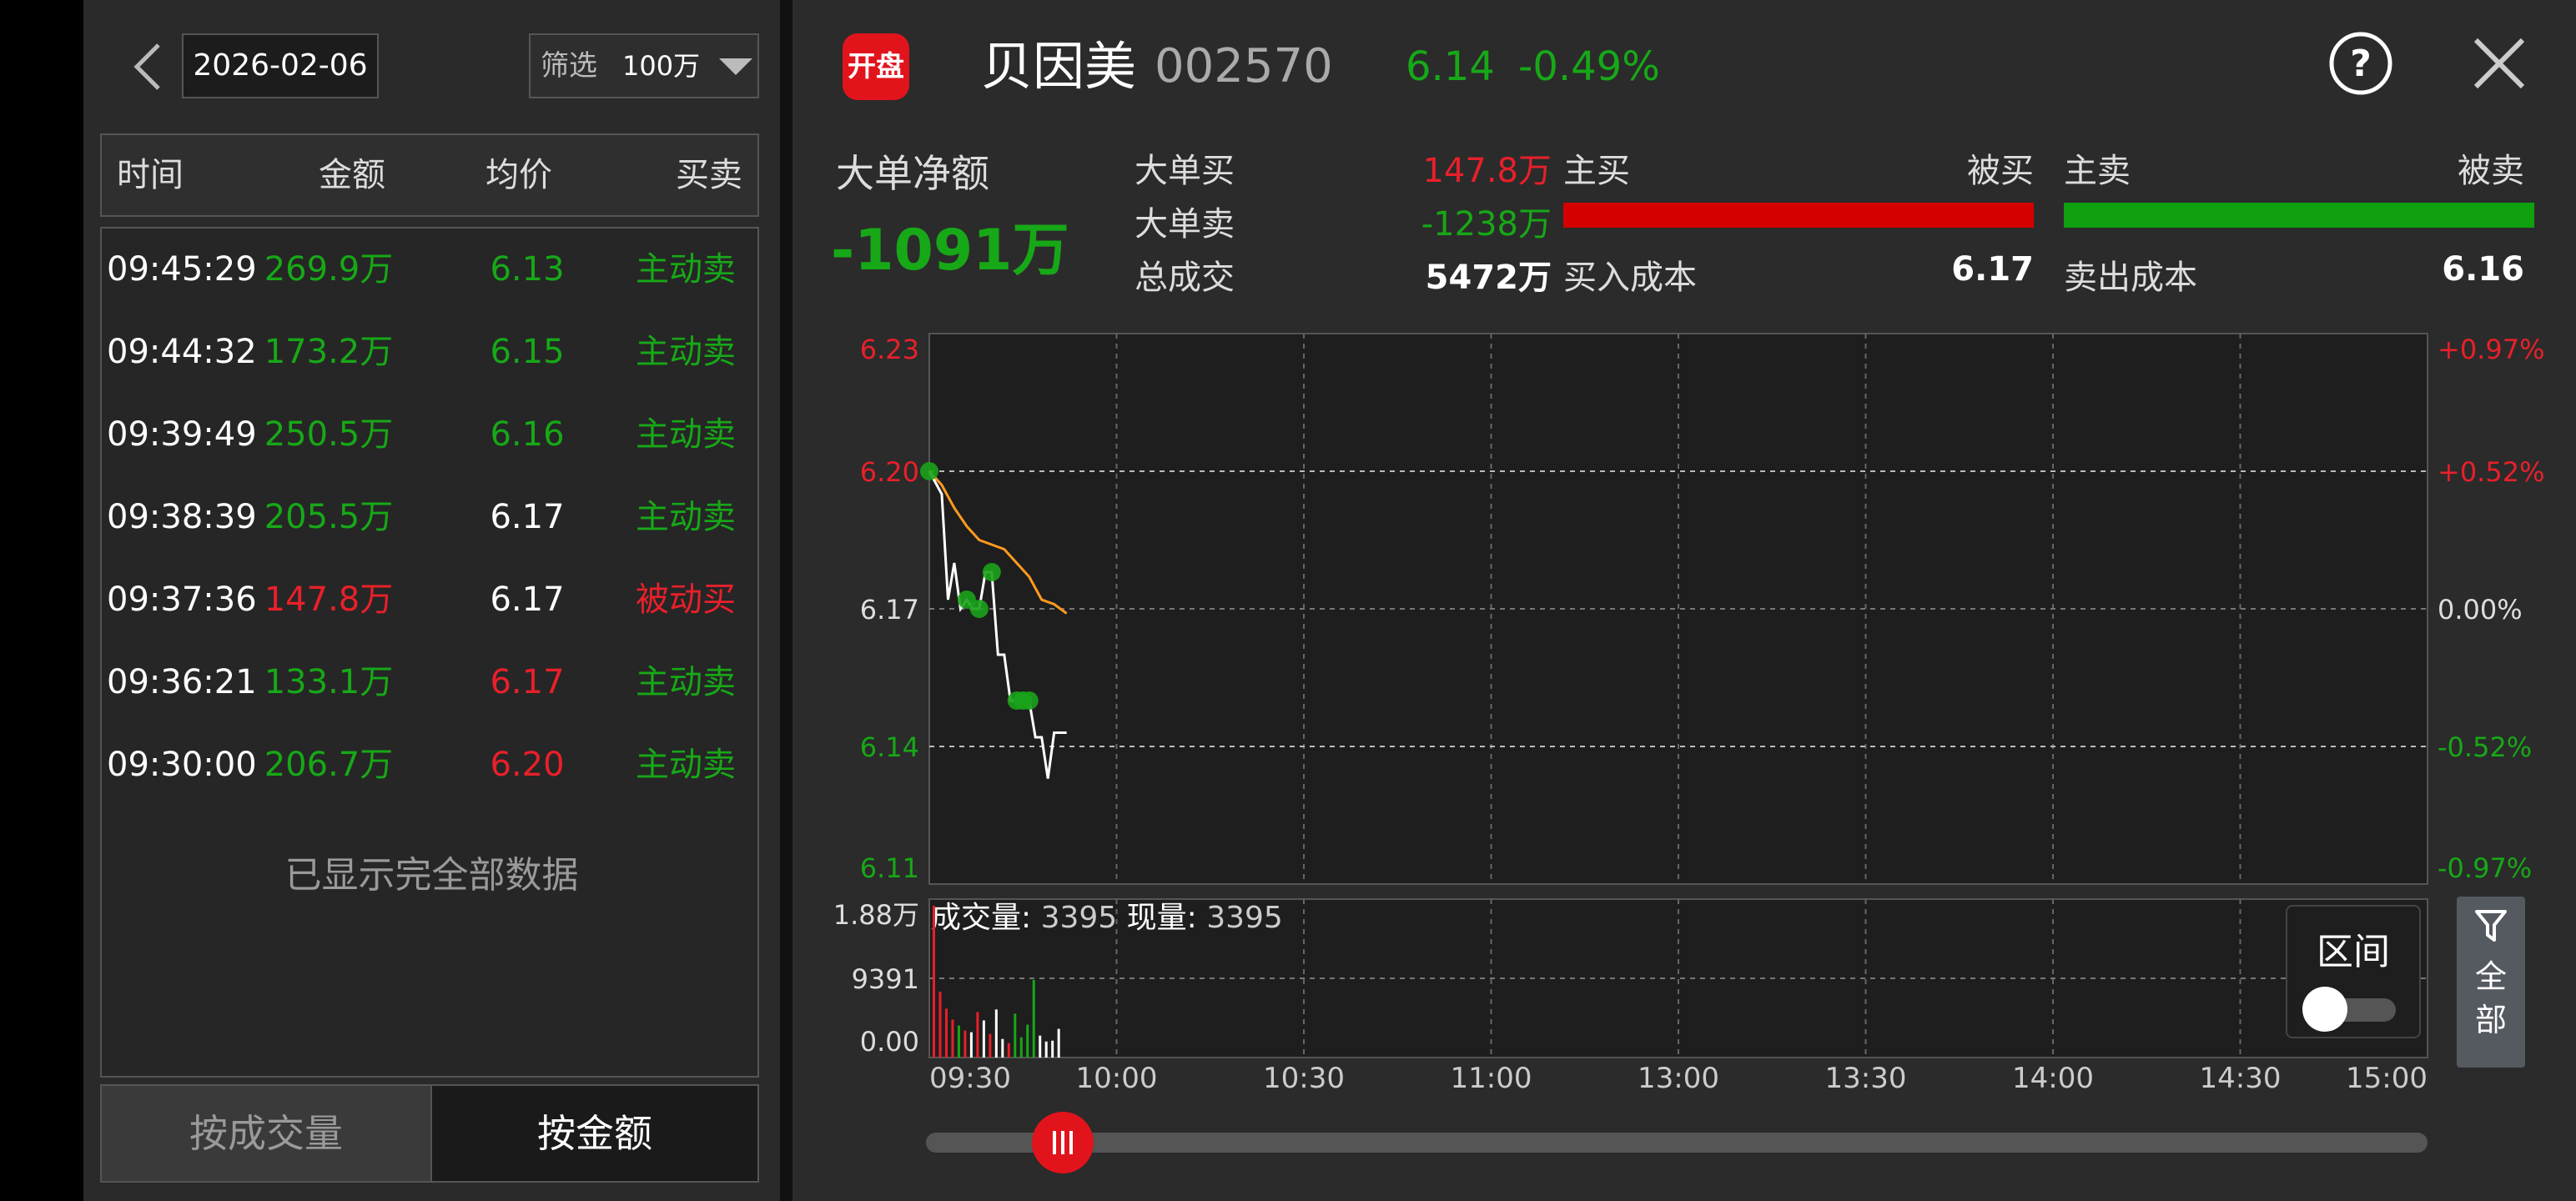 The image size is (2576, 1201). Describe the element at coordinates (329, 269) in the screenshot. I see `row-amount: 269.9万` at that location.